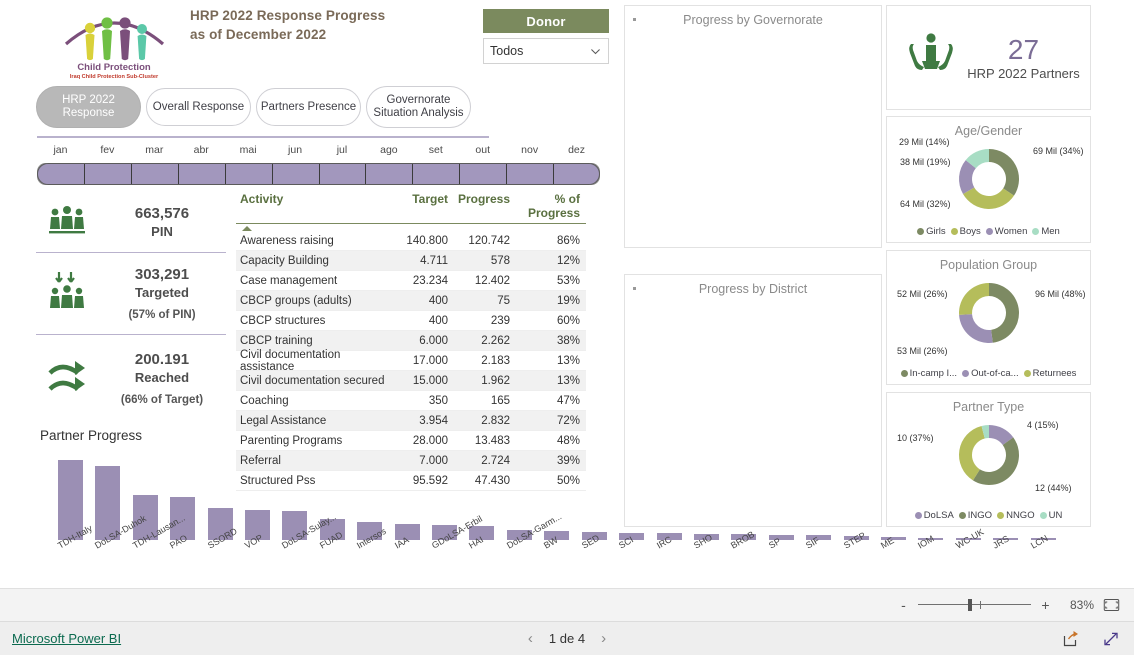 The width and height of the screenshot is (1134, 655). I want to click on table-cell: 86%, so click(568, 240).